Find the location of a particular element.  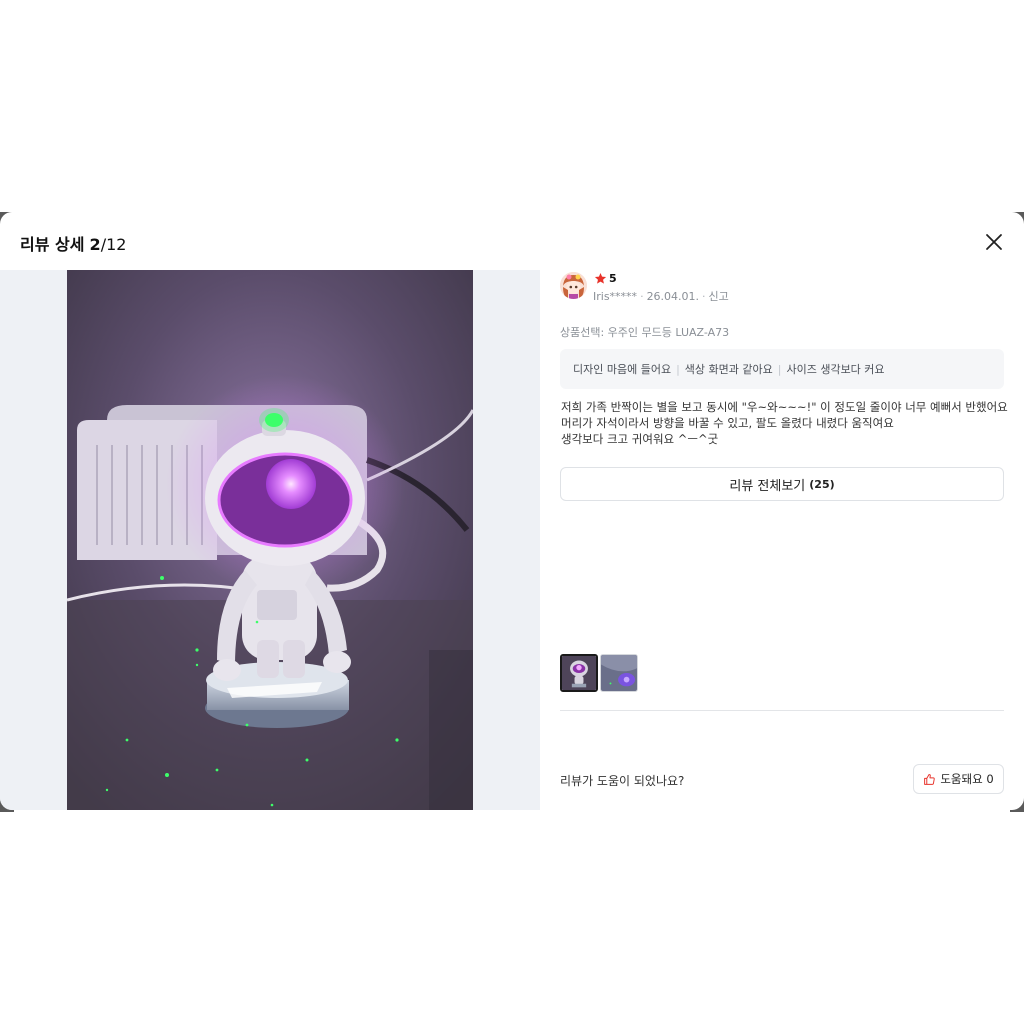

photo-thumbnail is located at coordinates (619, 673).